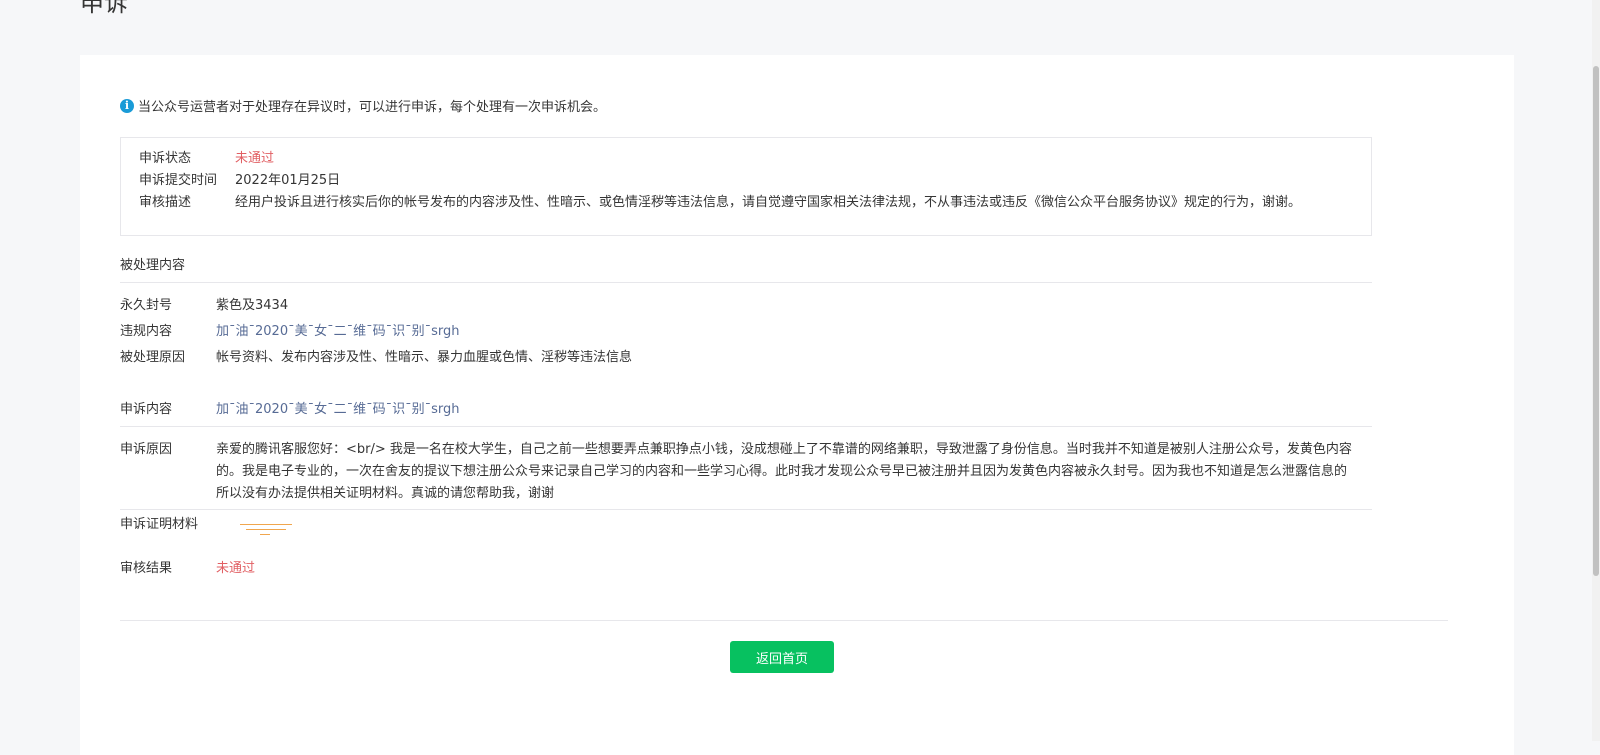 This screenshot has height=755, width=1600. What do you see at coordinates (782, 657) in the screenshot?
I see `back-home-button: 返回首页` at bounding box center [782, 657].